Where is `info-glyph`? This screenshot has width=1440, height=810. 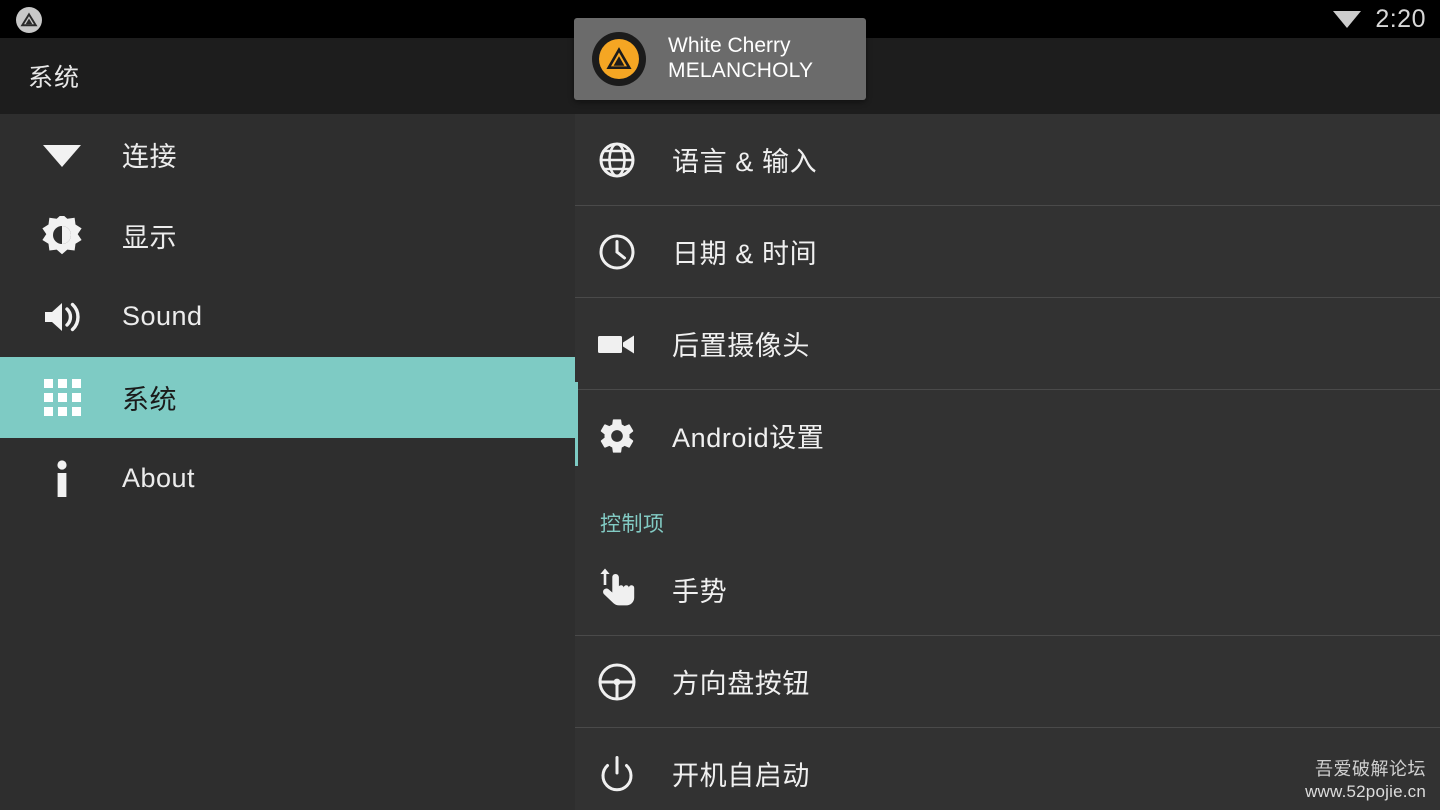
info-glyph is located at coordinates (62, 478).